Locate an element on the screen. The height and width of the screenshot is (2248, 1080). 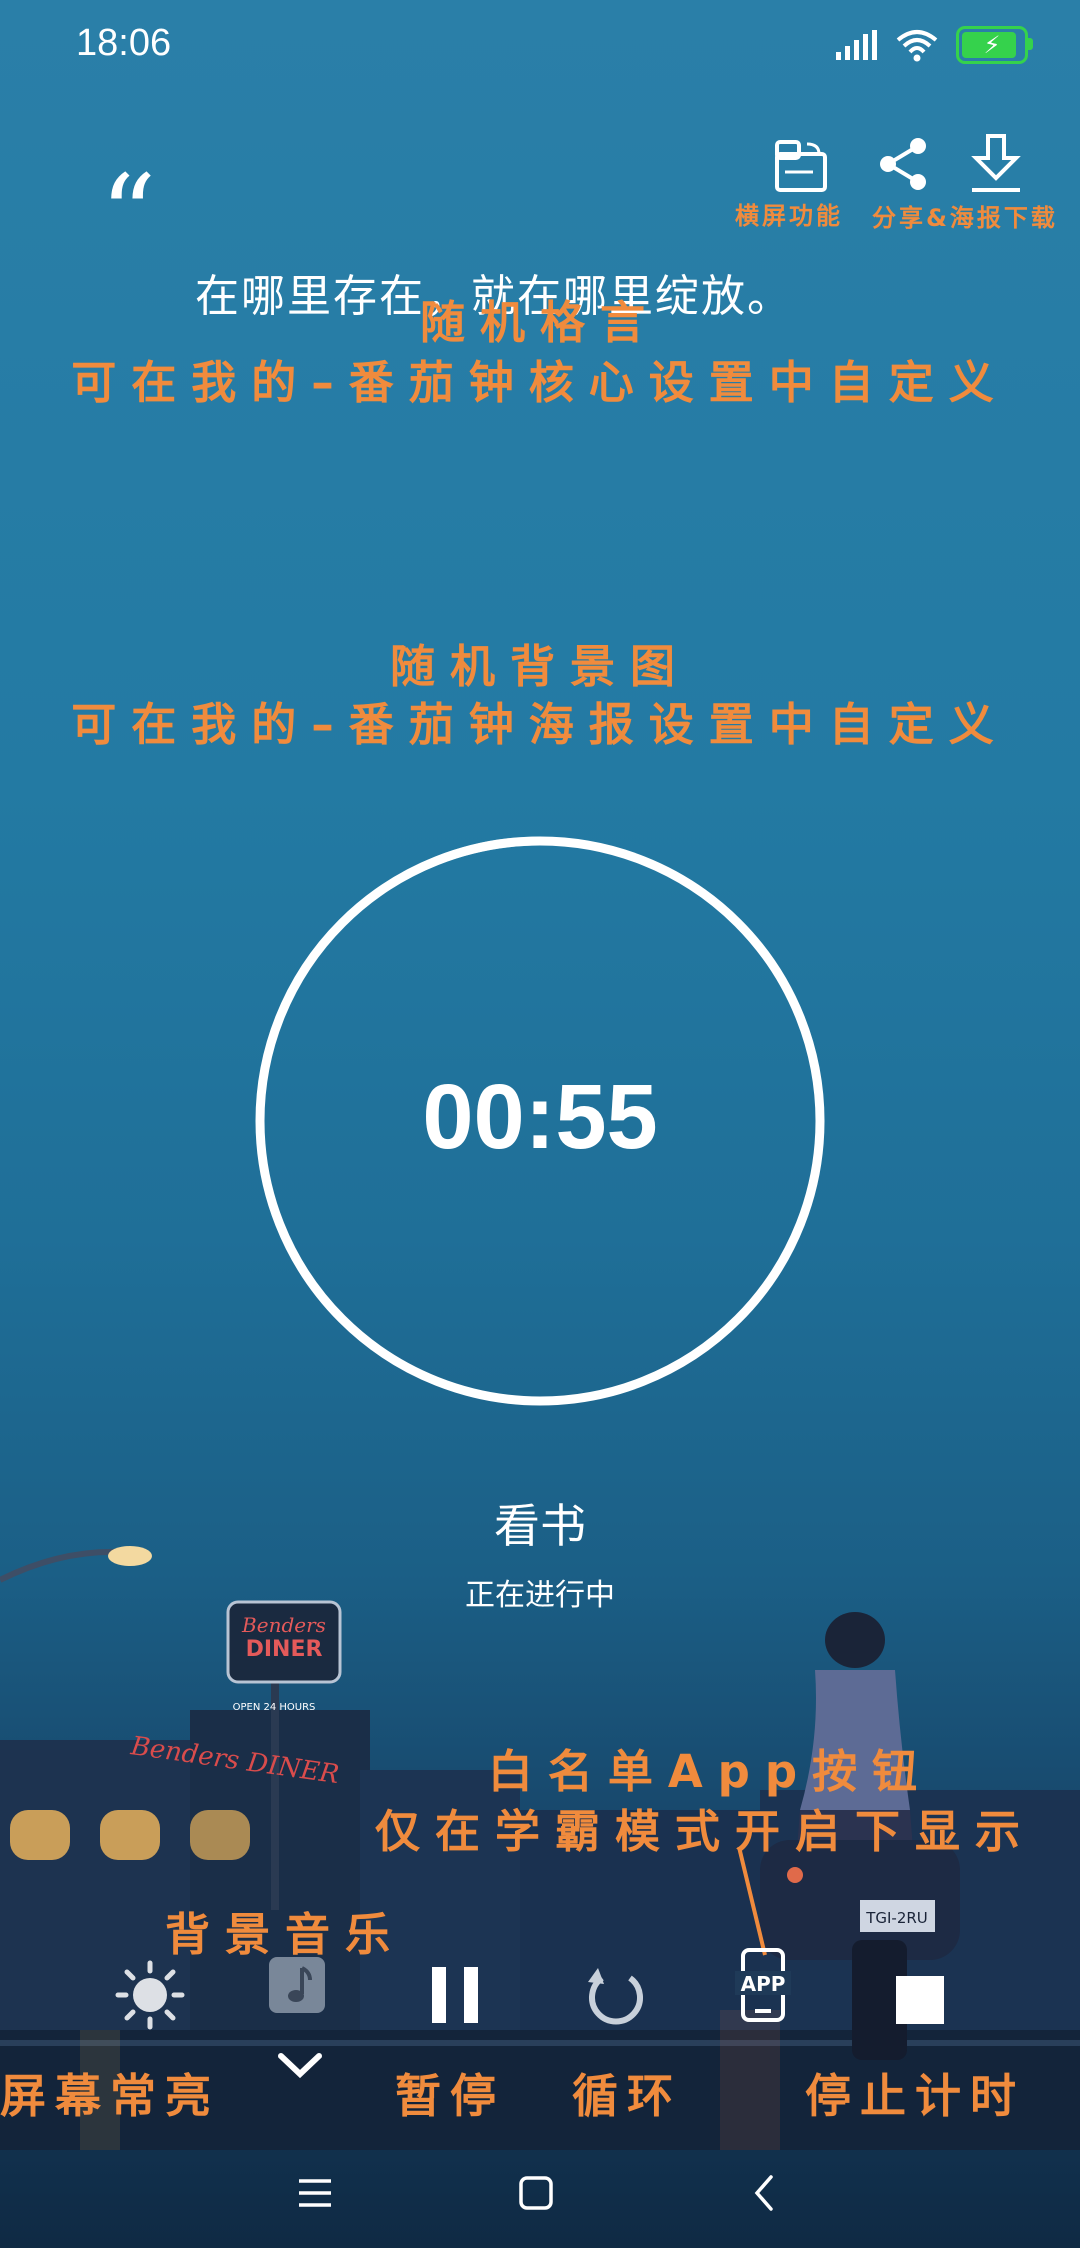
loop-icon is located at coordinates (615, 1996).